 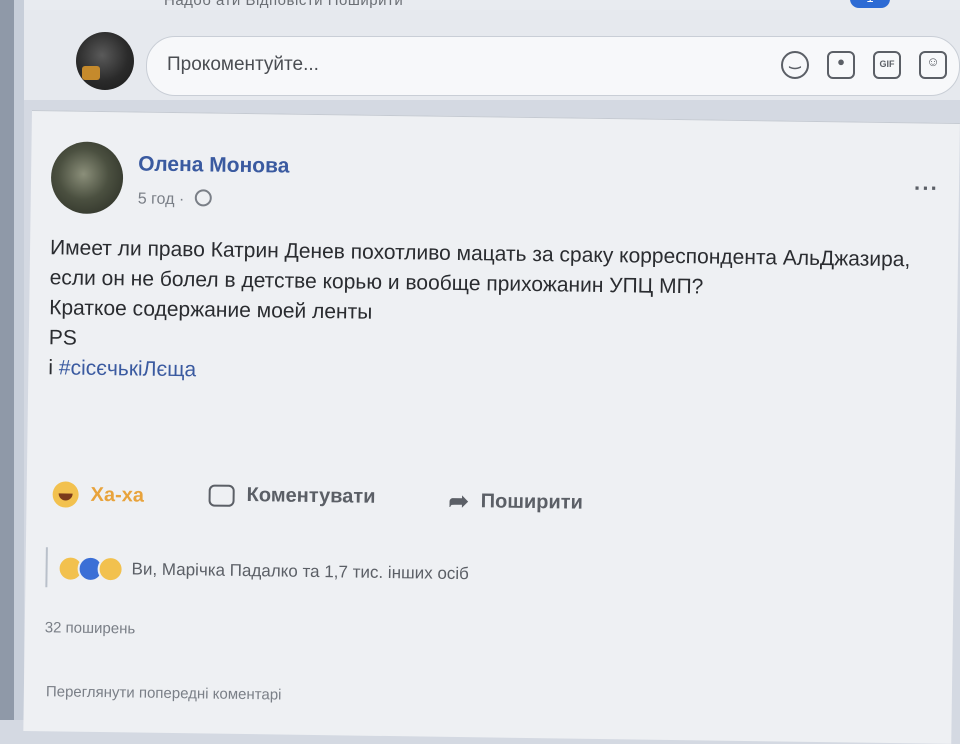 What do you see at coordinates (87, 178) in the screenshot?
I see `post-author-avatar` at bounding box center [87, 178].